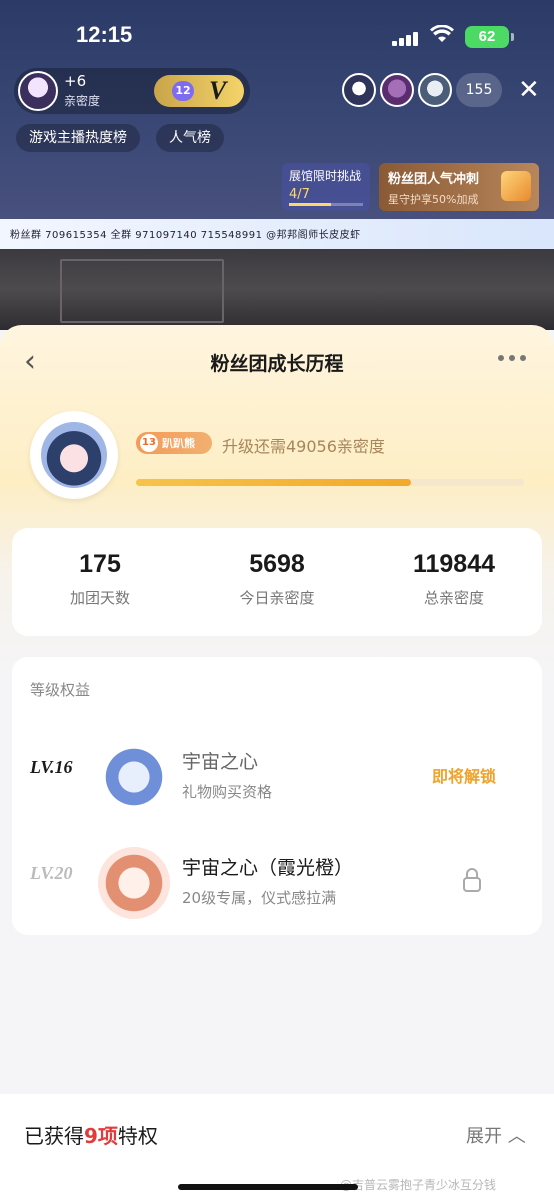 The height and width of the screenshot is (1200, 554). I want to click on benefit-level: LV.16, so click(51, 767).